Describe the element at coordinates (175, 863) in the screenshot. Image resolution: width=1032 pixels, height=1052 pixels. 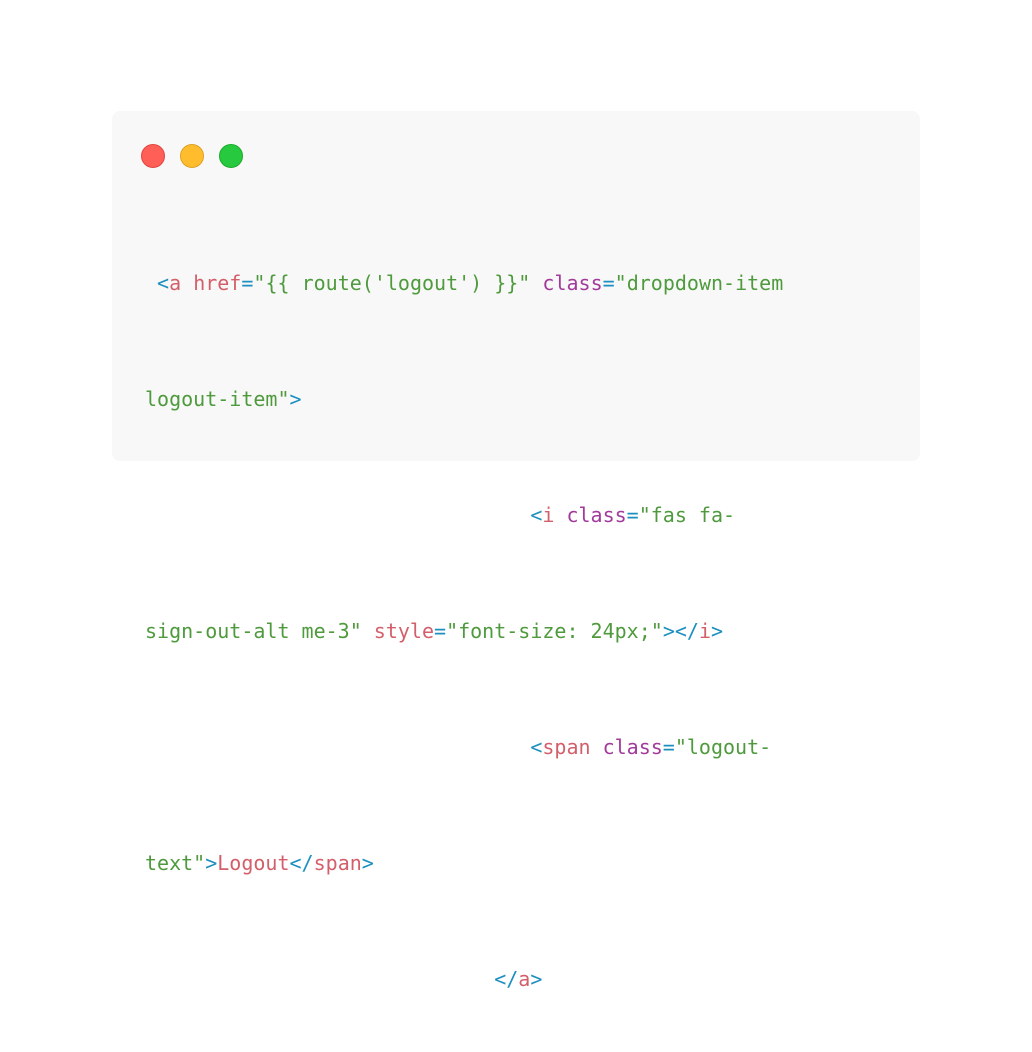
I see `attribute-value: text"` at that location.